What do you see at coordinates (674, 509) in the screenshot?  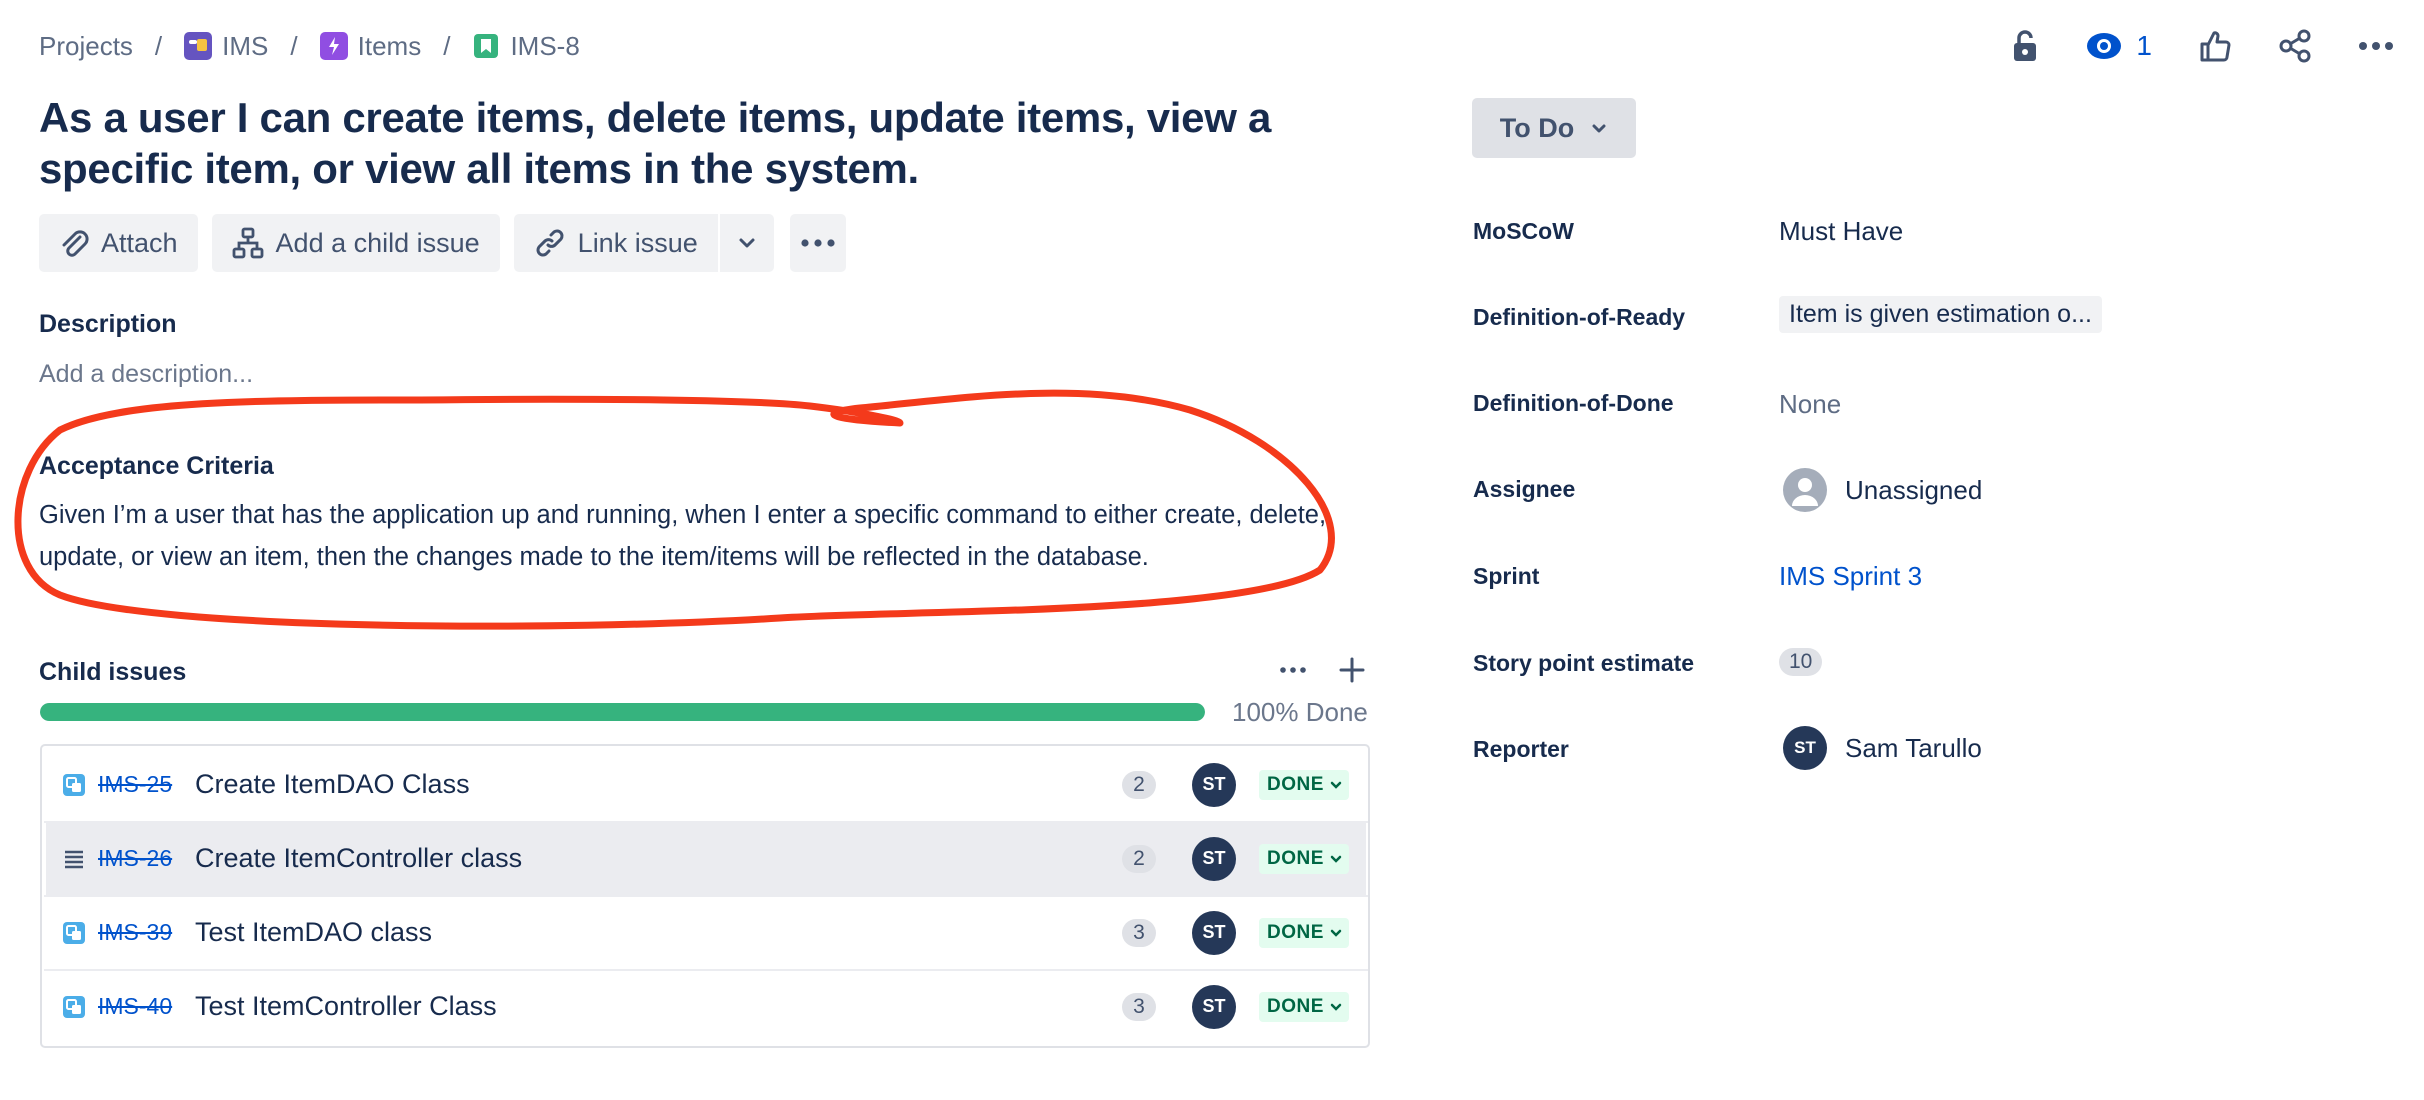 I see `red-annotation-circle` at bounding box center [674, 509].